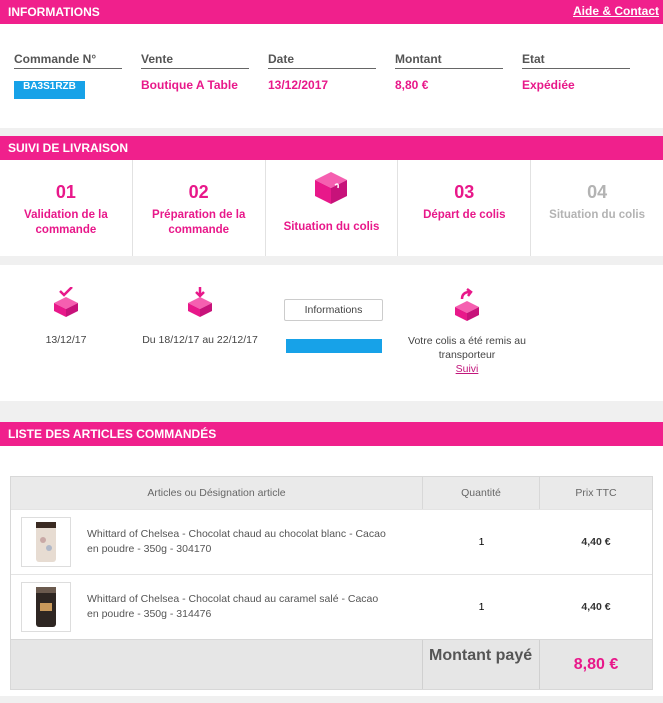  What do you see at coordinates (467, 348) in the screenshot?
I see `track-message: Votre colis a été remis au transporteur` at bounding box center [467, 348].